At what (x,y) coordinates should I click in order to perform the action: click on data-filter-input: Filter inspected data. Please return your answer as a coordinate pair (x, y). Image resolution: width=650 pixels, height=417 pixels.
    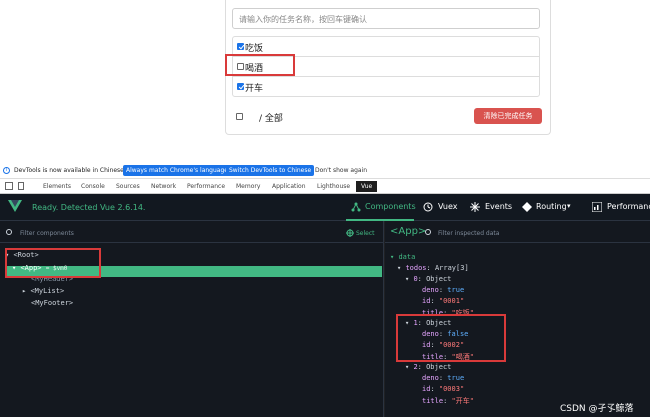
    Looking at the image, I should click on (468, 233).